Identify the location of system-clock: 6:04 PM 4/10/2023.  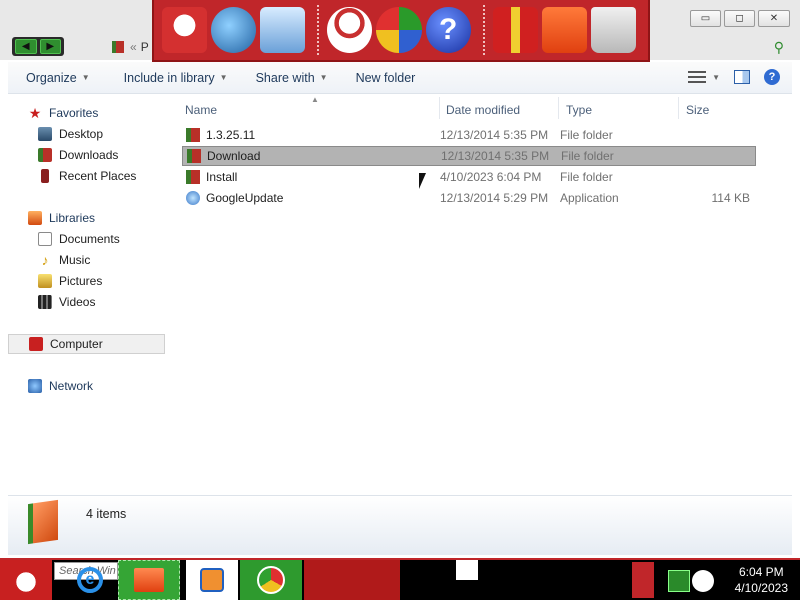
(761, 580).